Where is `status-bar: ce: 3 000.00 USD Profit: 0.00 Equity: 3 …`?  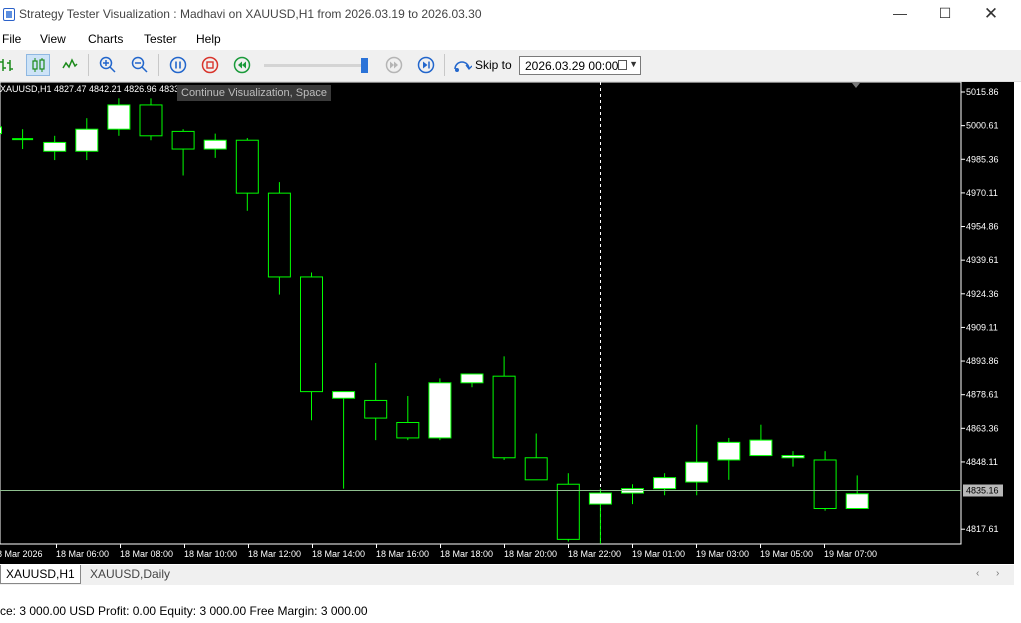 status-bar: ce: 3 000.00 USD Profit: 0.00 Equity: 3 … is located at coordinates (510, 609).